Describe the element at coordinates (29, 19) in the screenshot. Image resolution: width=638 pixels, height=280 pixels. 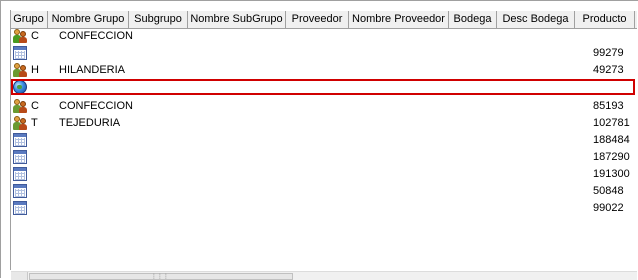
I see `column-header-grupo: Grupo` at that location.